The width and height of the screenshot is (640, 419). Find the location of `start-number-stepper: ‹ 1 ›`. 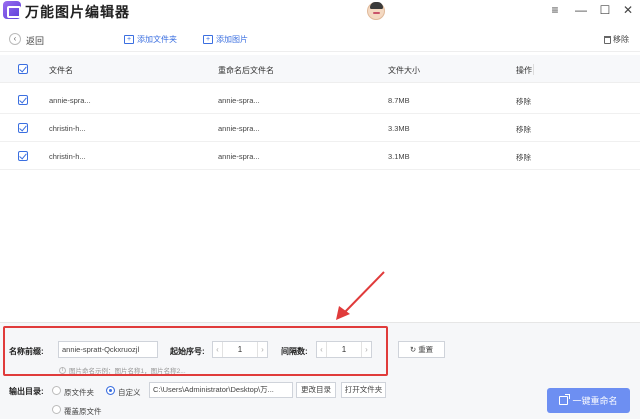

start-number-stepper: ‹ 1 › is located at coordinates (240, 349).